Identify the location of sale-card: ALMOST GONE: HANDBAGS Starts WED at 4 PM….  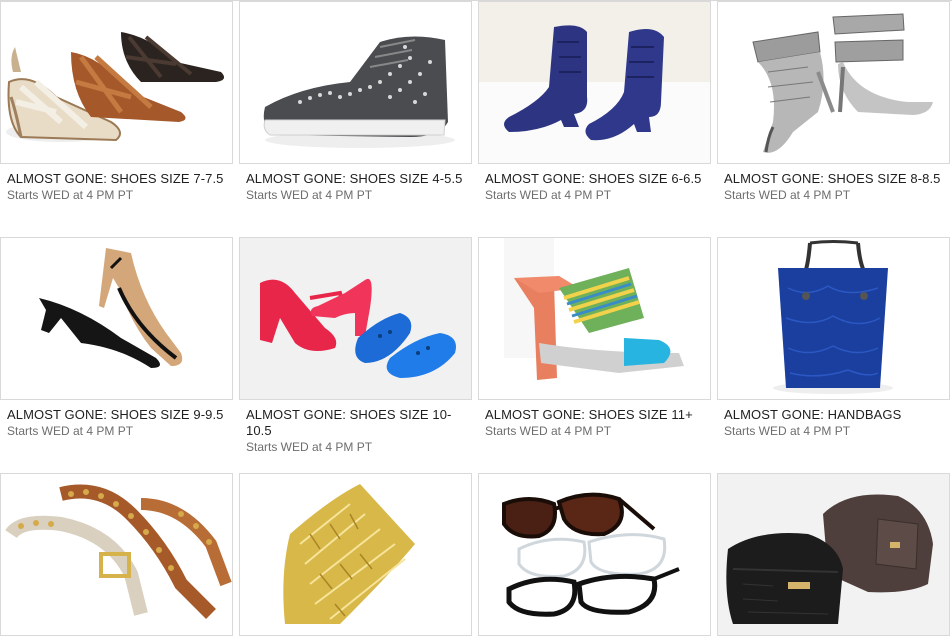
(833, 338).